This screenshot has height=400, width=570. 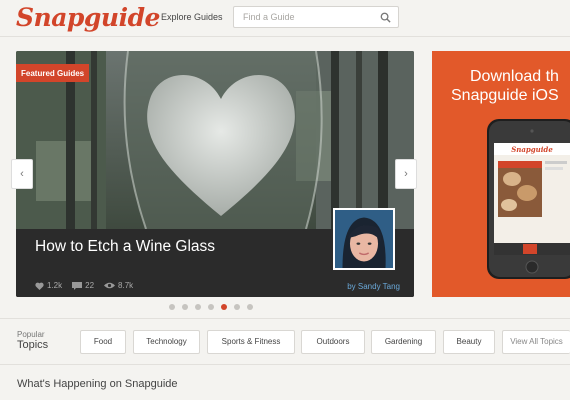 I want to click on topics-label: Topics, so click(x=33, y=345).